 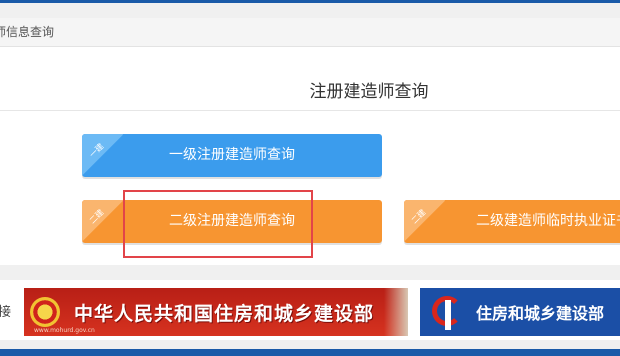 I want to click on banner-text: 中华人民共和国住房和城乡建设部, so click(x=224, y=313).